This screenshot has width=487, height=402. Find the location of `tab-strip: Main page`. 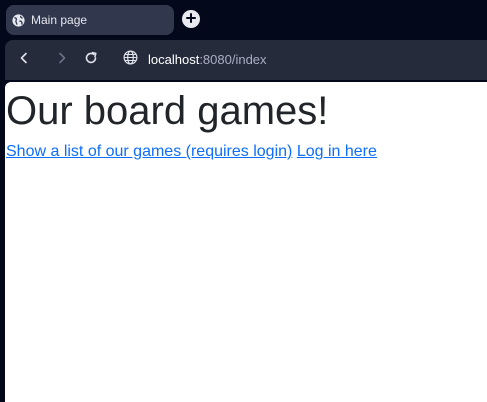

tab-strip: Main page is located at coordinates (243, 20).